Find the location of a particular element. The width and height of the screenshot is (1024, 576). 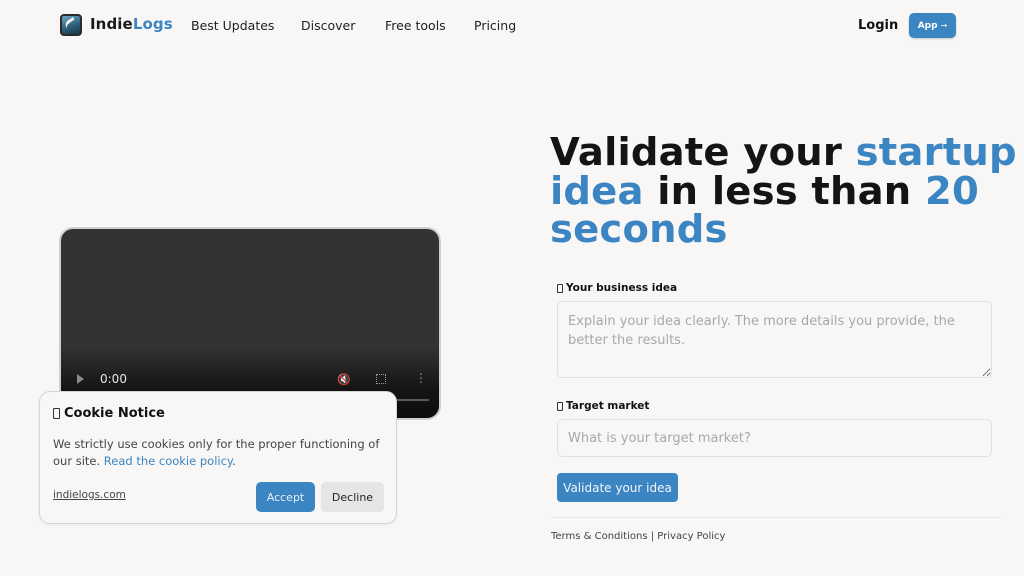

fullscreen-icon is located at coordinates (381, 379).